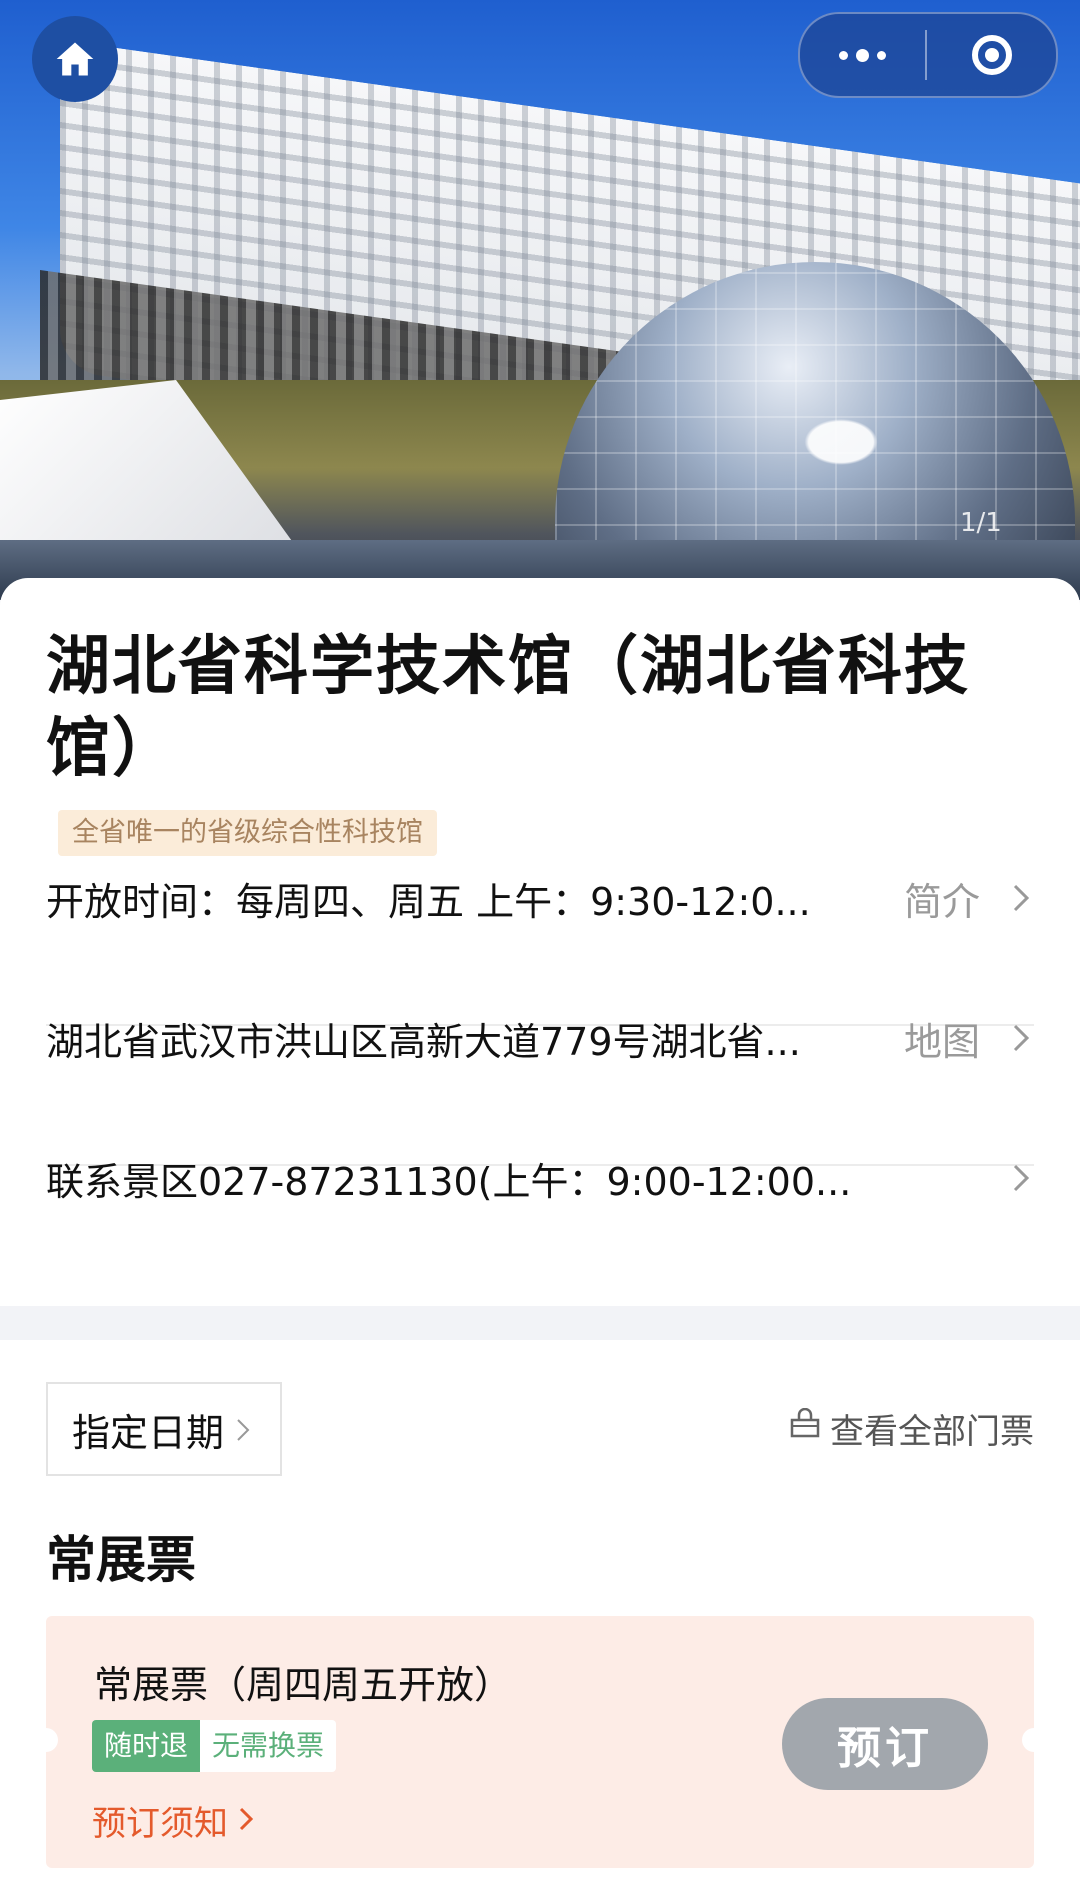 The width and height of the screenshot is (1080, 1898). I want to click on more-button, so click(862, 55).